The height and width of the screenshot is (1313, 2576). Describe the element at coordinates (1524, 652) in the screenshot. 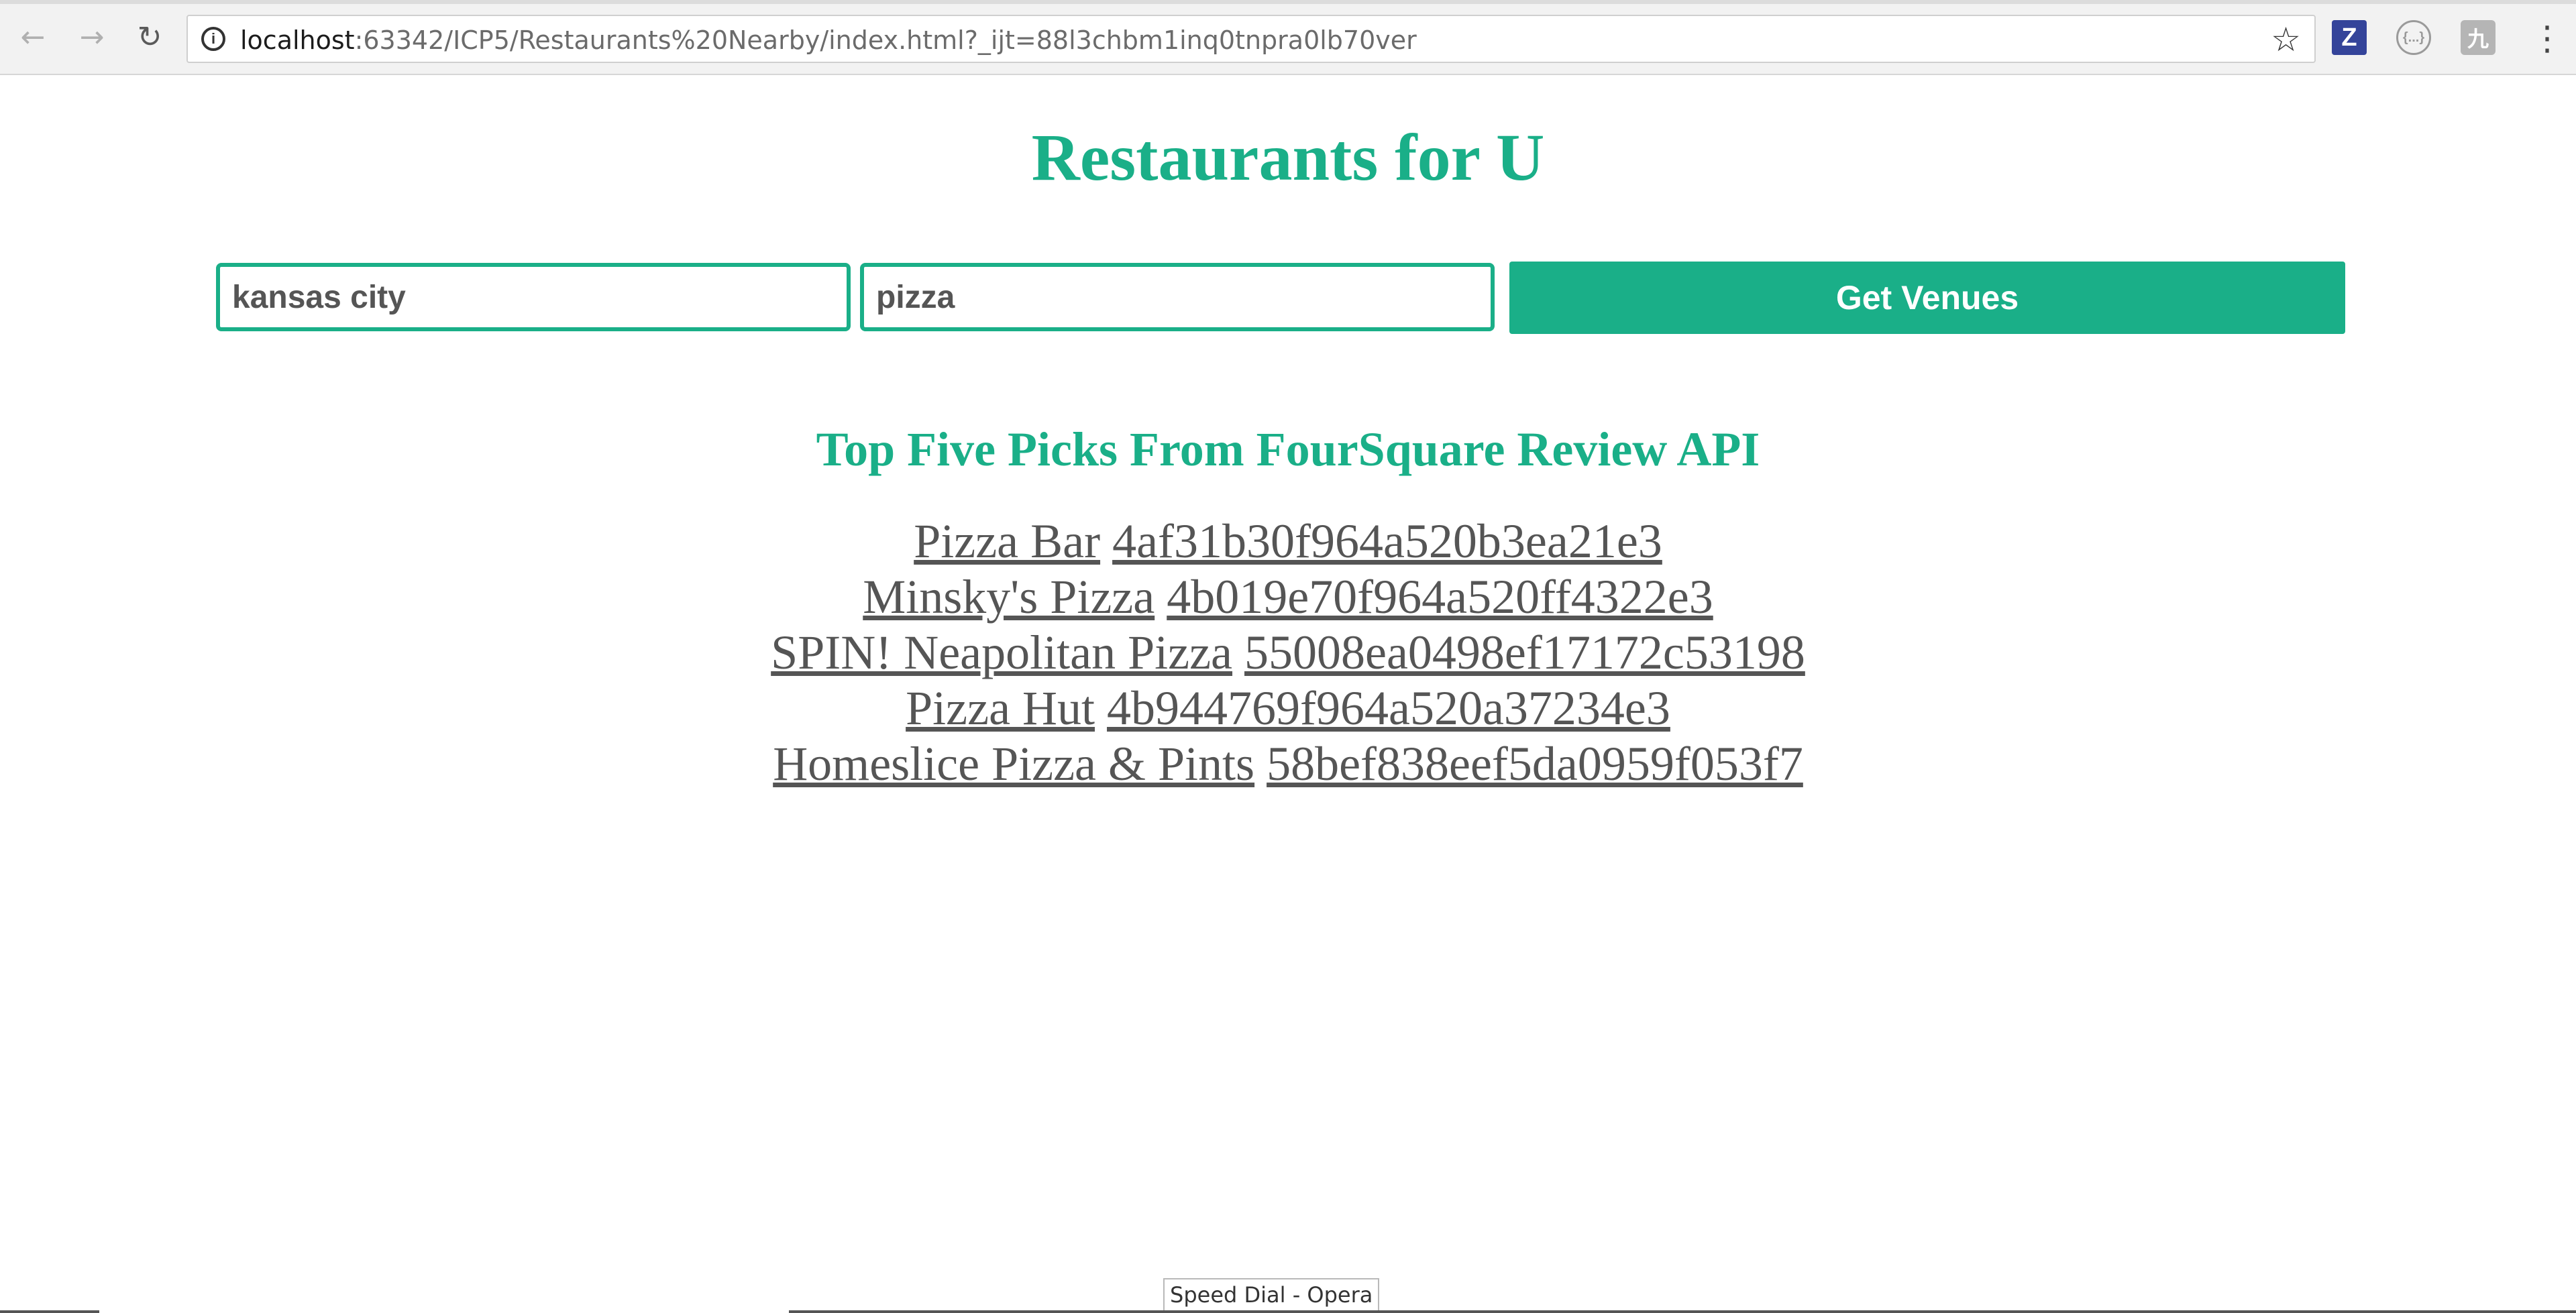

I see `venue-id-link: 55008ea0498ef17172c53198` at that location.